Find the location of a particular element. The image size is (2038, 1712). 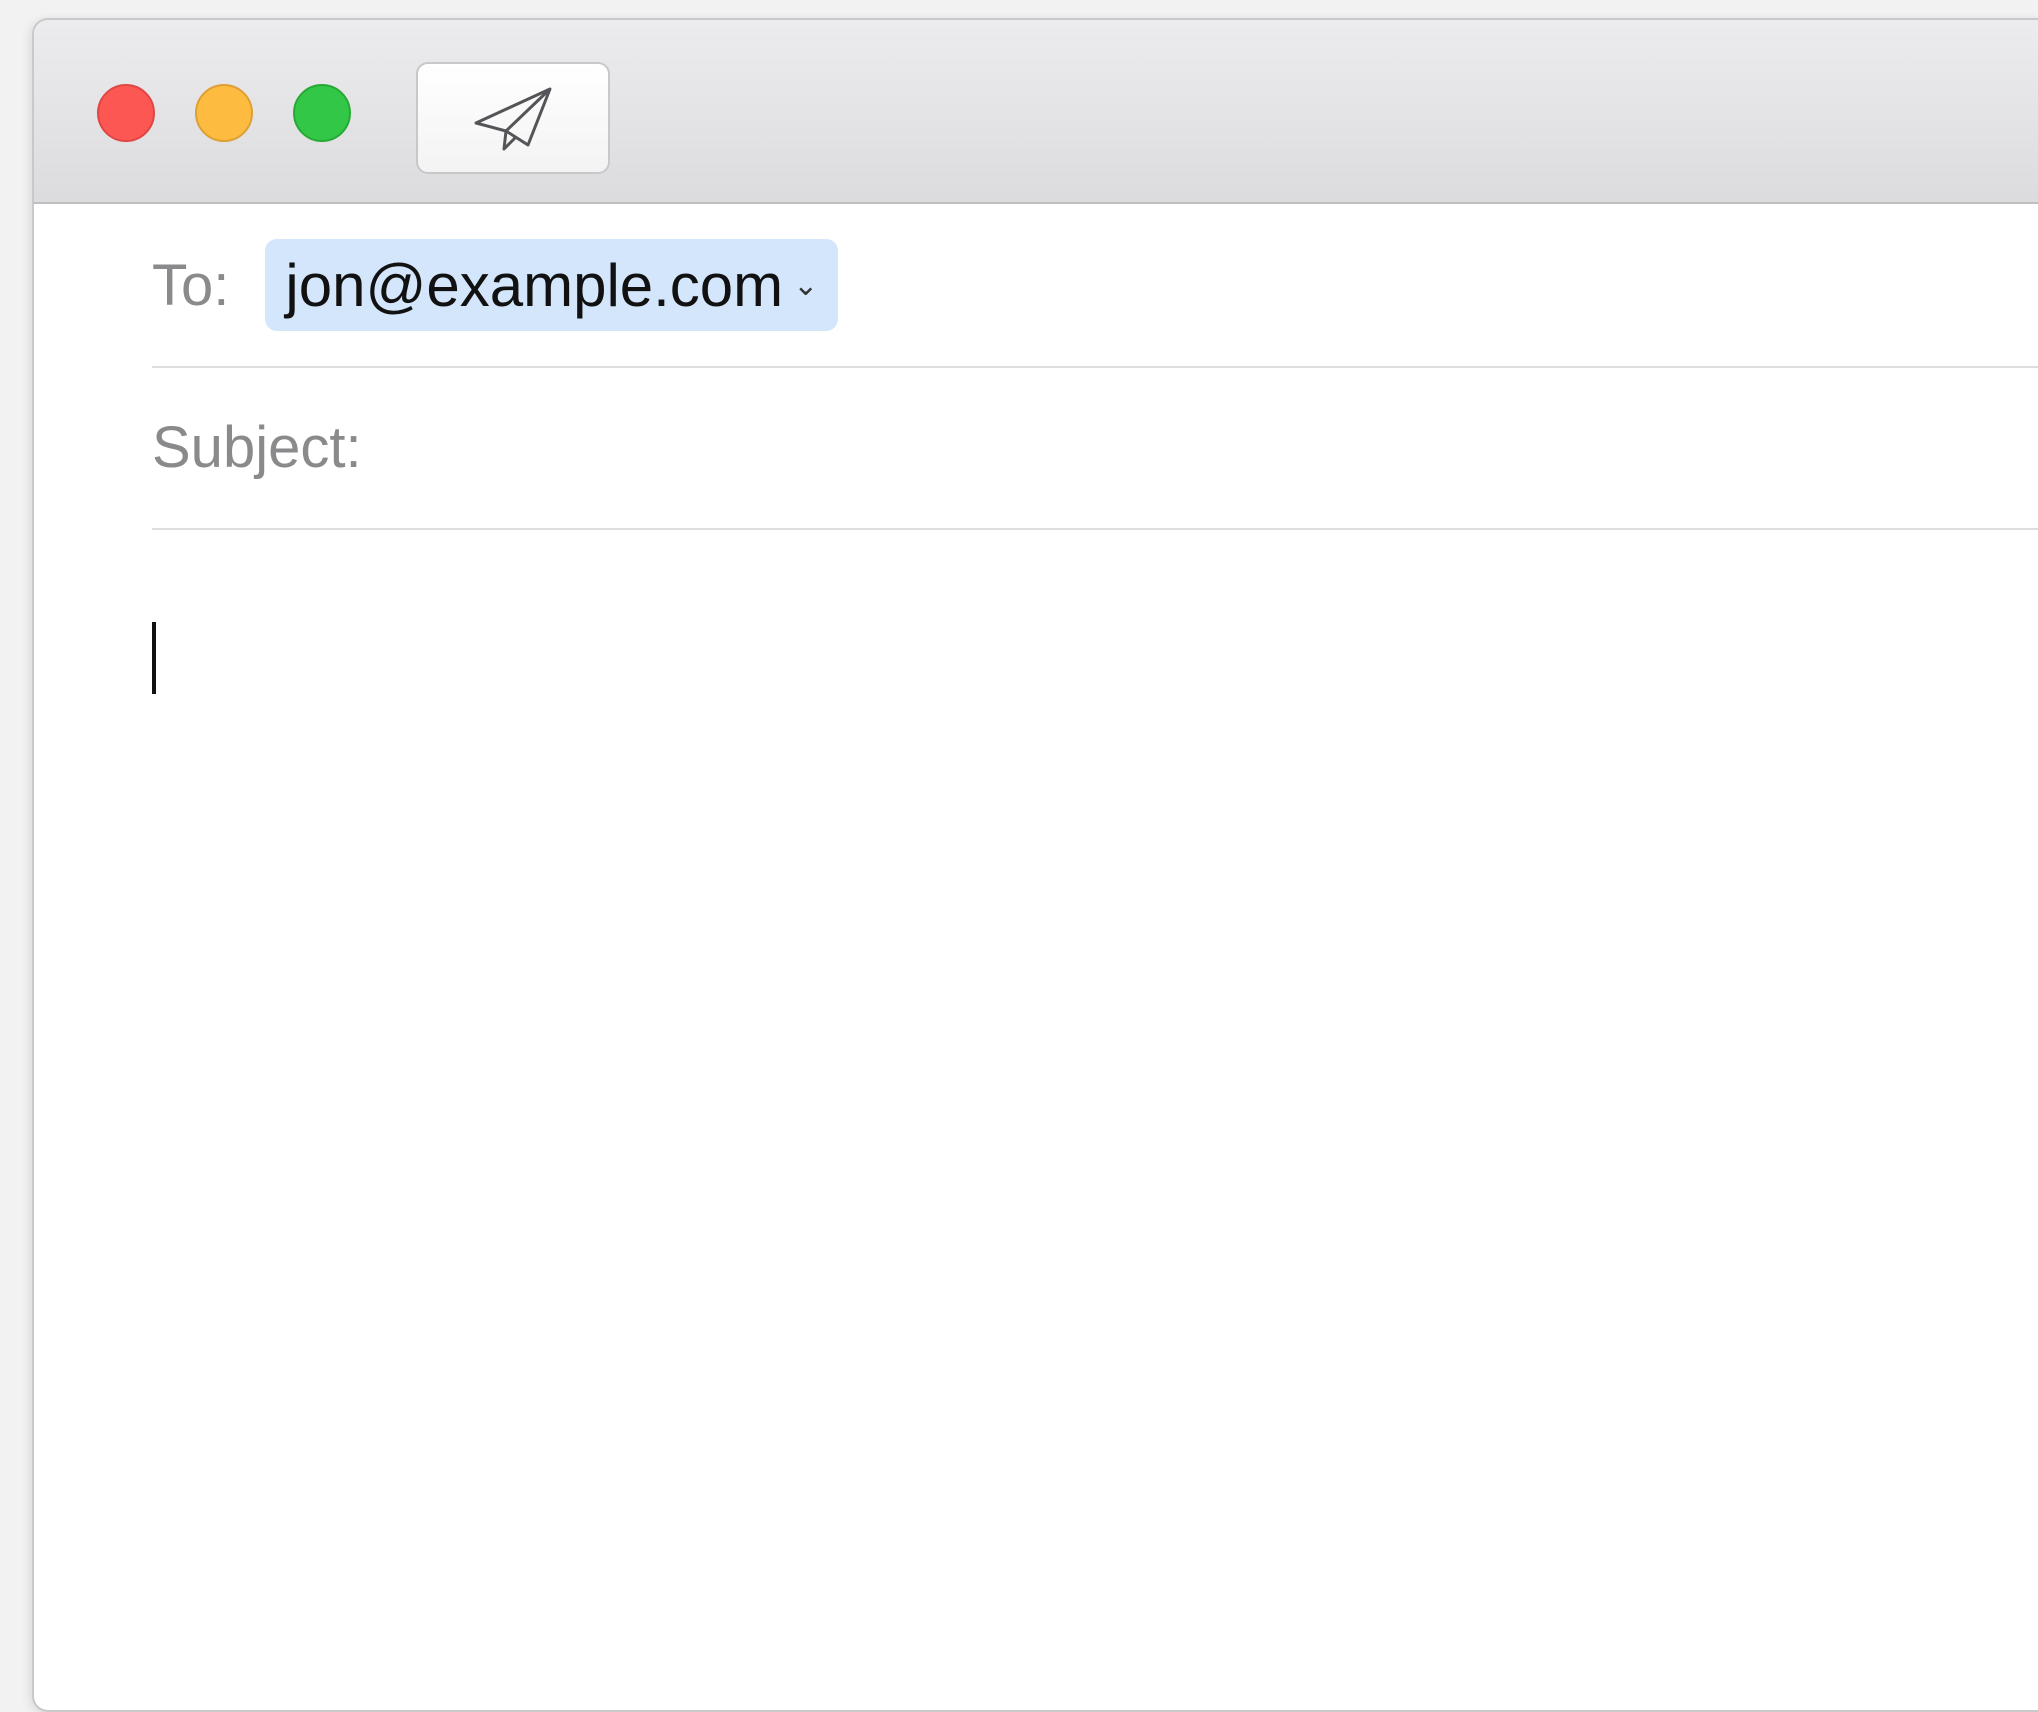

chevron-down-icon: ⌄ is located at coordinates (805, 285).